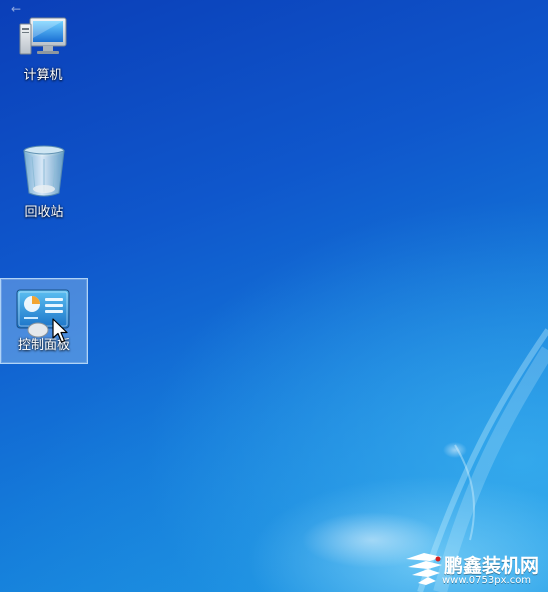 Image resolution: width=548 pixels, height=592 pixels. What do you see at coordinates (43, 75) in the screenshot?
I see `desktop-icon-label: 计算机` at bounding box center [43, 75].